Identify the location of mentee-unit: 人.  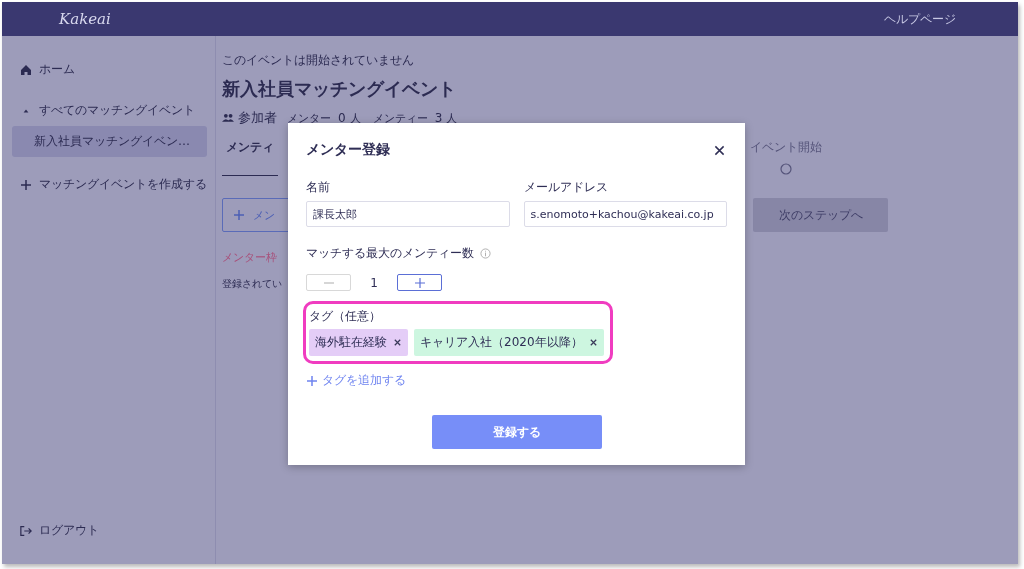
(452, 118).